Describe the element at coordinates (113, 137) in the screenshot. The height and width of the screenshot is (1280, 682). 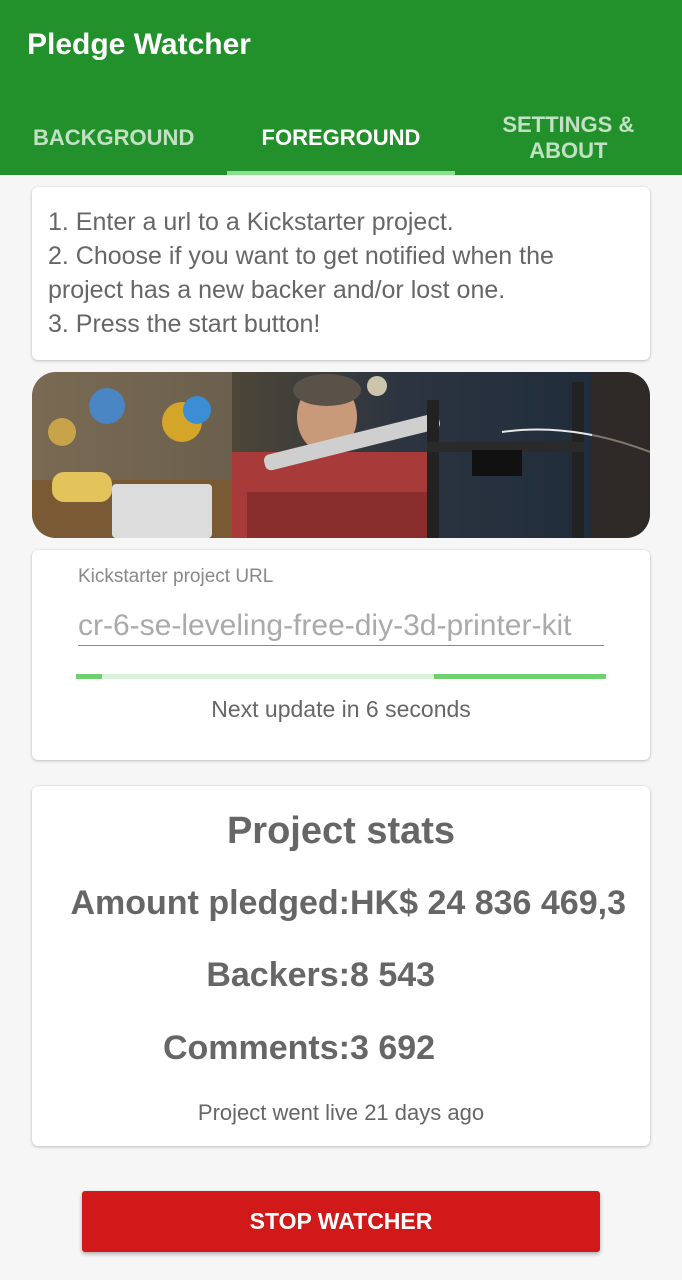
I see `tab-background: BACKGROUND` at that location.